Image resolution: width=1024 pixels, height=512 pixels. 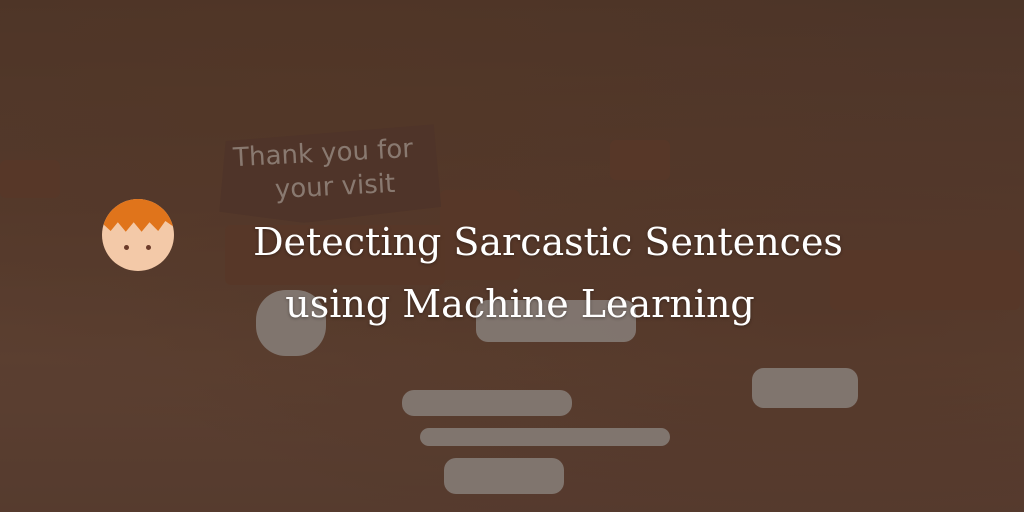 I want to click on title-line-1: Detecting Sarcastic Sentences, so click(x=548, y=242).